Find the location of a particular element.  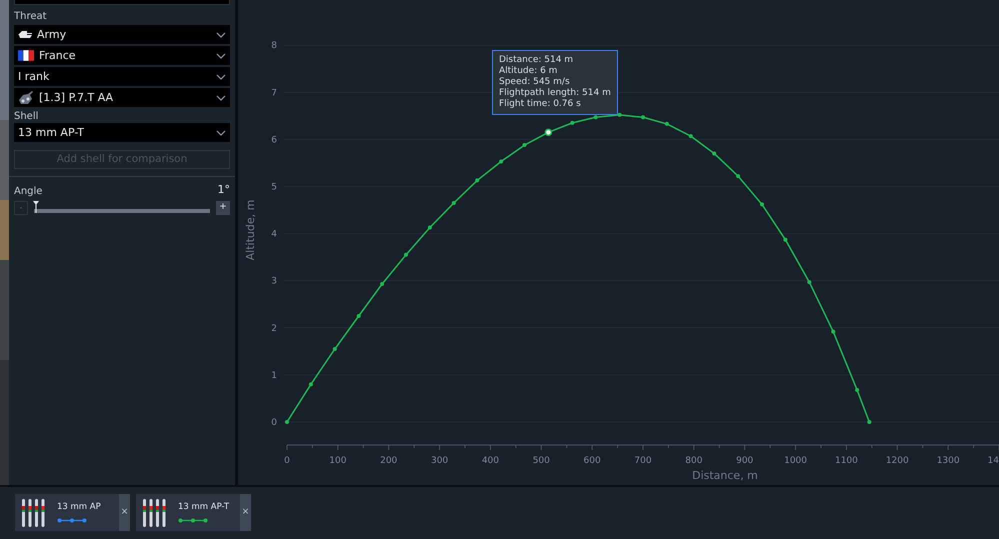

x-tick-label: 300 is located at coordinates (439, 461).